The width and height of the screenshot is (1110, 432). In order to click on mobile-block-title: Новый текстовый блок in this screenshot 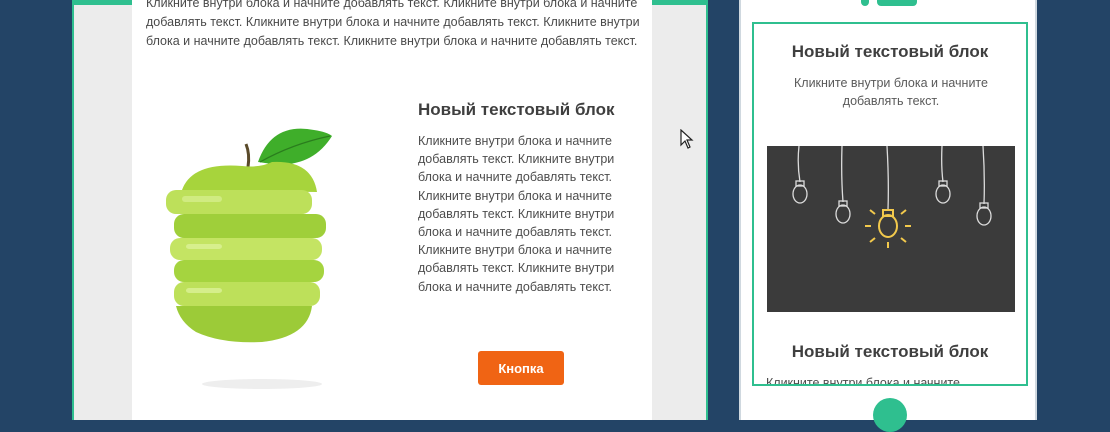, I will do `click(890, 52)`.